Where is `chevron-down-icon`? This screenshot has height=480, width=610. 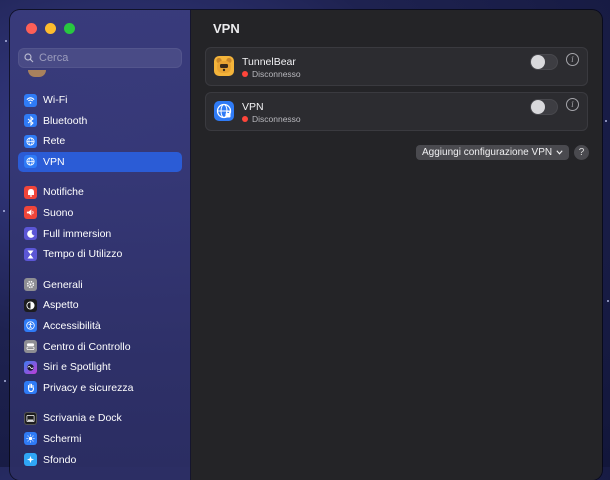 chevron-down-icon is located at coordinates (559, 152).